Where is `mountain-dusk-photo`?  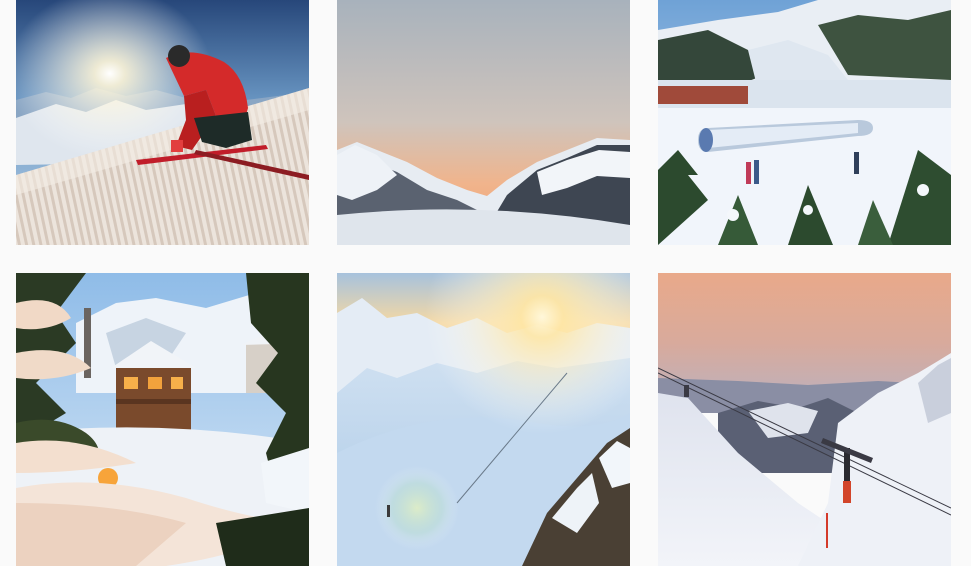
mountain-dusk-photo is located at coordinates (483, 122).